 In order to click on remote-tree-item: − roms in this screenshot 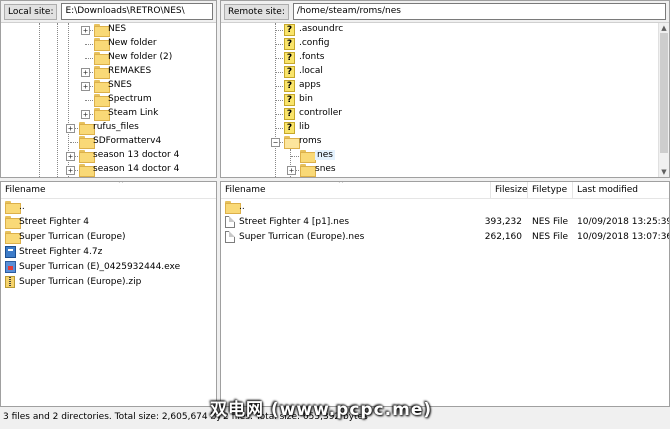, I will do `click(445, 142)`.